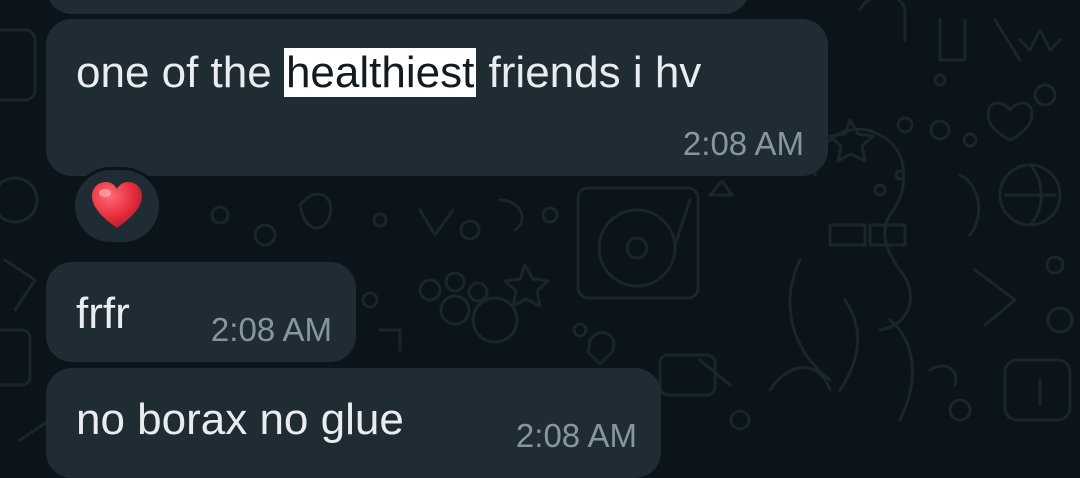 Image resolution: width=1080 pixels, height=478 pixels. Describe the element at coordinates (103, 313) in the screenshot. I see `message-text: frfr` at that location.